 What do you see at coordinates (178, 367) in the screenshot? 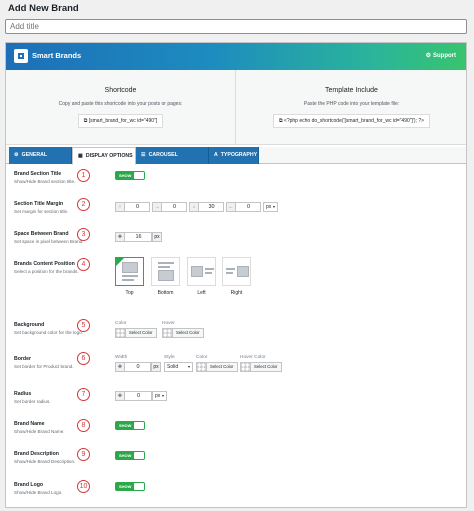
I see `border-style-select: Solid ▾` at bounding box center [178, 367].